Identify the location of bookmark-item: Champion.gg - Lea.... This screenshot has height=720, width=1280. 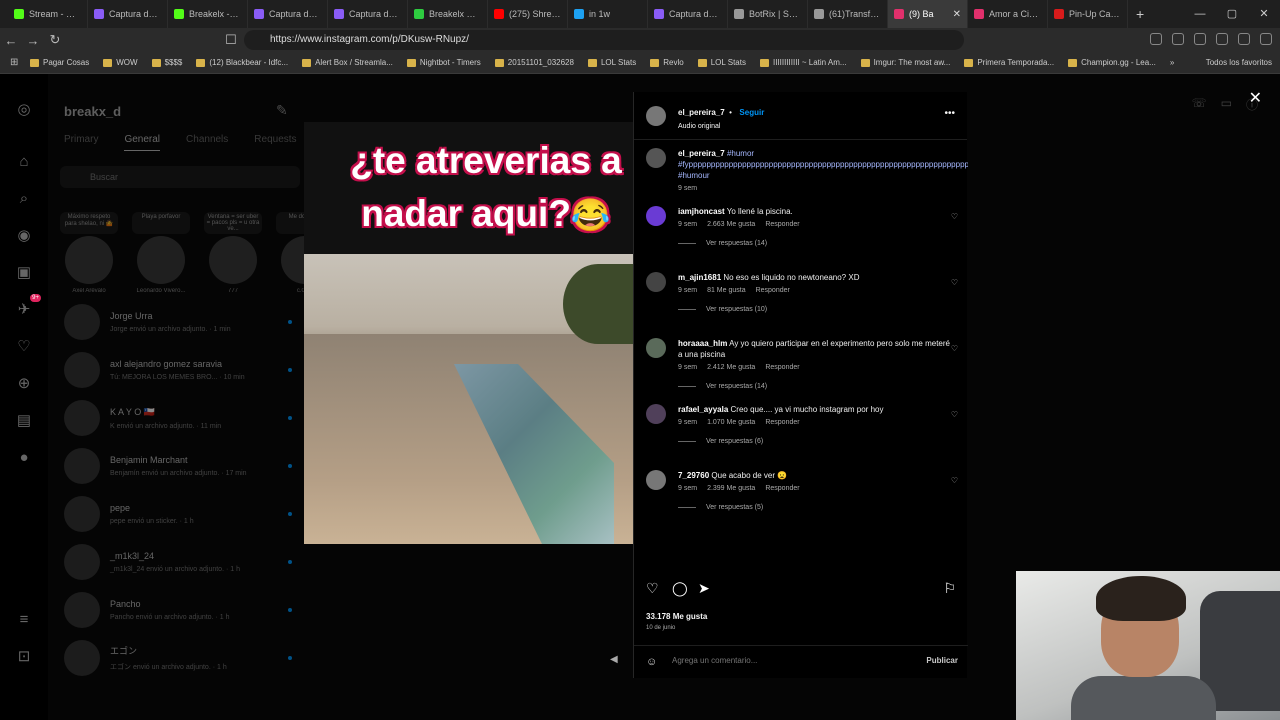
(1112, 62).